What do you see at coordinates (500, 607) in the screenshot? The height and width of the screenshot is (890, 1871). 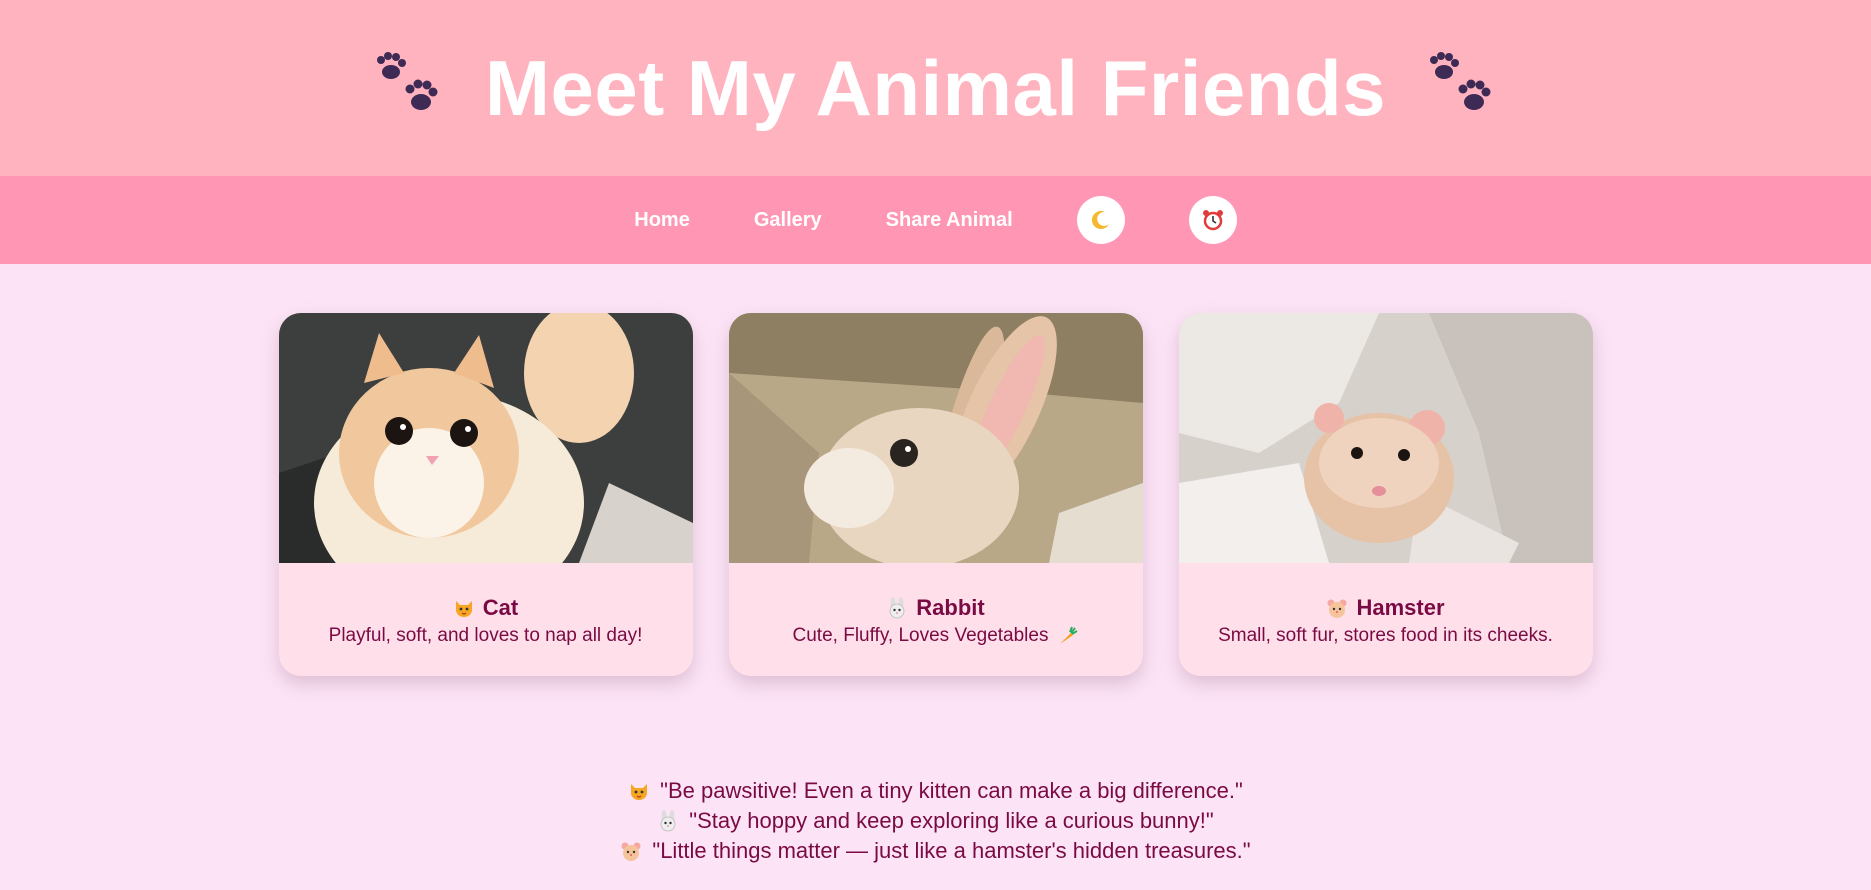 I see `card-title: Cat` at bounding box center [500, 607].